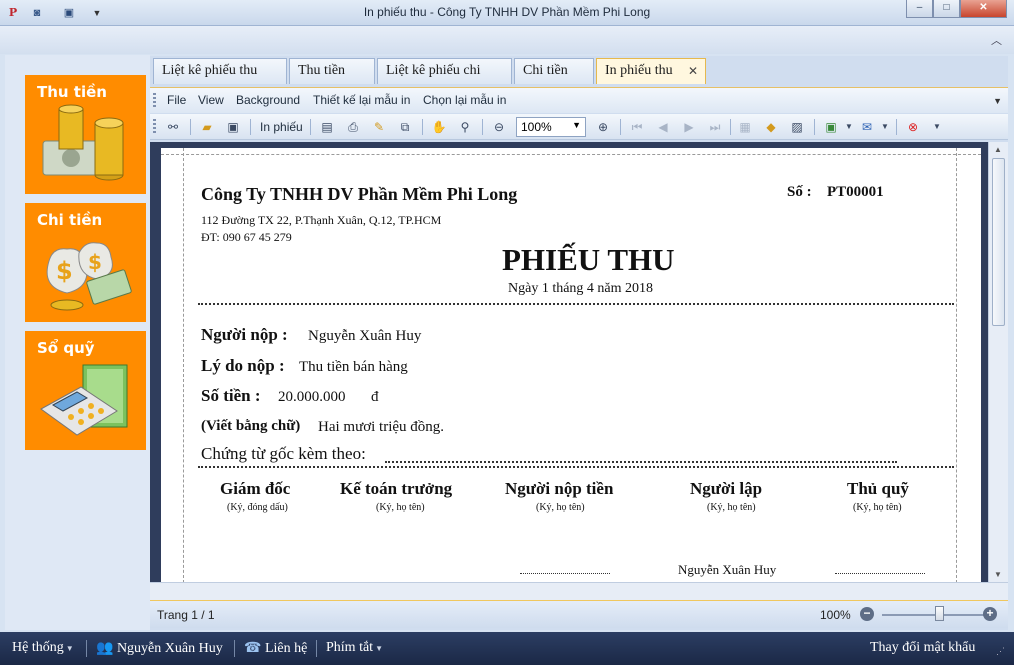 This screenshot has height=665, width=1014. Describe the element at coordinates (85, 390) in the screenshot. I see `nav-tile-so-quy: Sổ quỹ` at that location.